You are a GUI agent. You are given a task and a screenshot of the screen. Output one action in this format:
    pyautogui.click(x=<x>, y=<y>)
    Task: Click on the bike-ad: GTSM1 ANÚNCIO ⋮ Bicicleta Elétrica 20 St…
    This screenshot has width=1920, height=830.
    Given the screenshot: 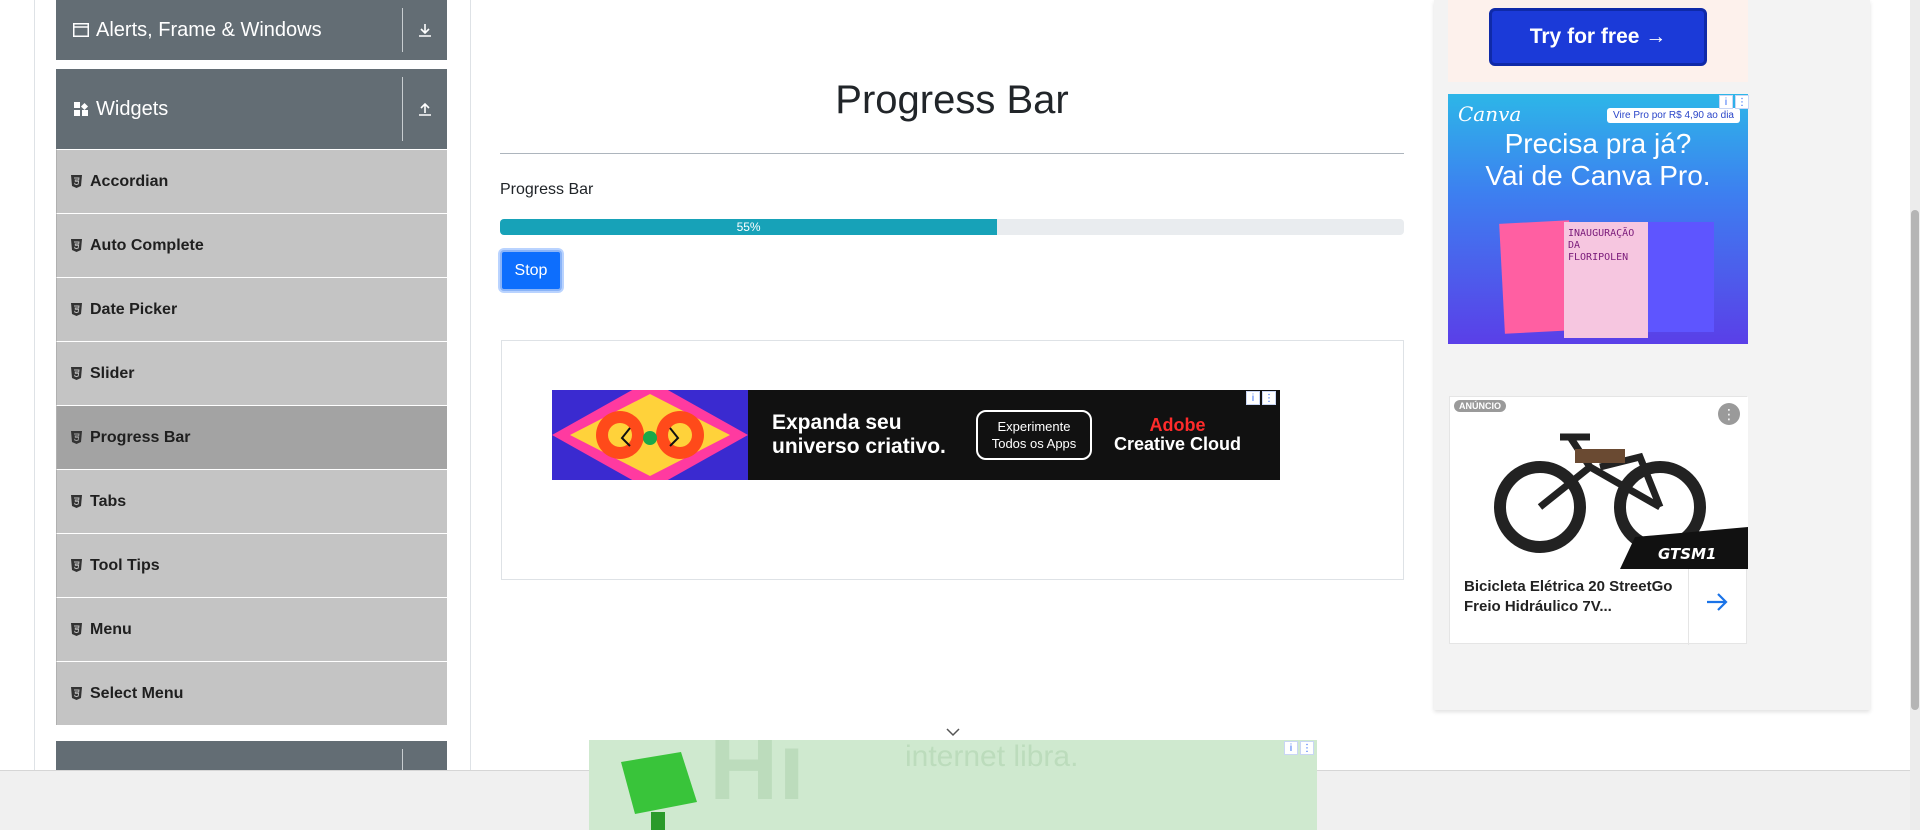 What is the action you would take?
    pyautogui.click(x=1598, y=520)
    